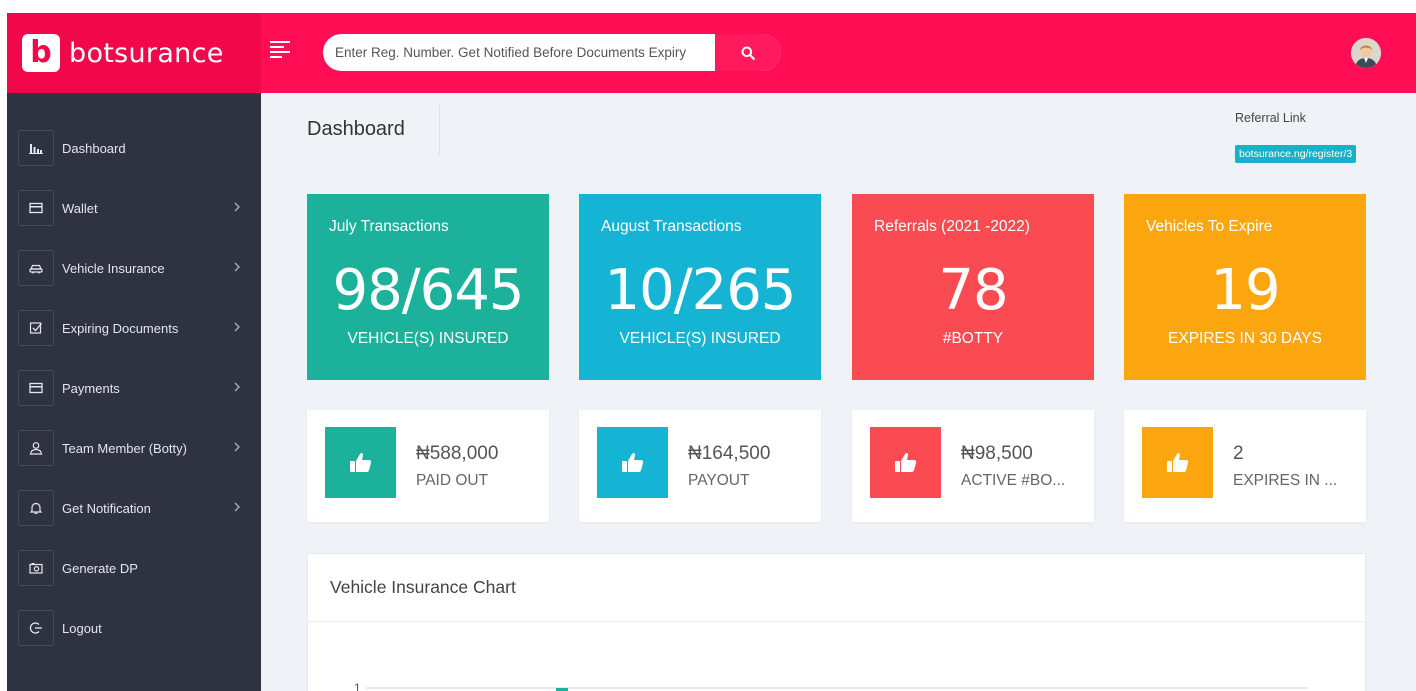  I want to click on sidebar-item-label: Generate DP, so click(100, 568).